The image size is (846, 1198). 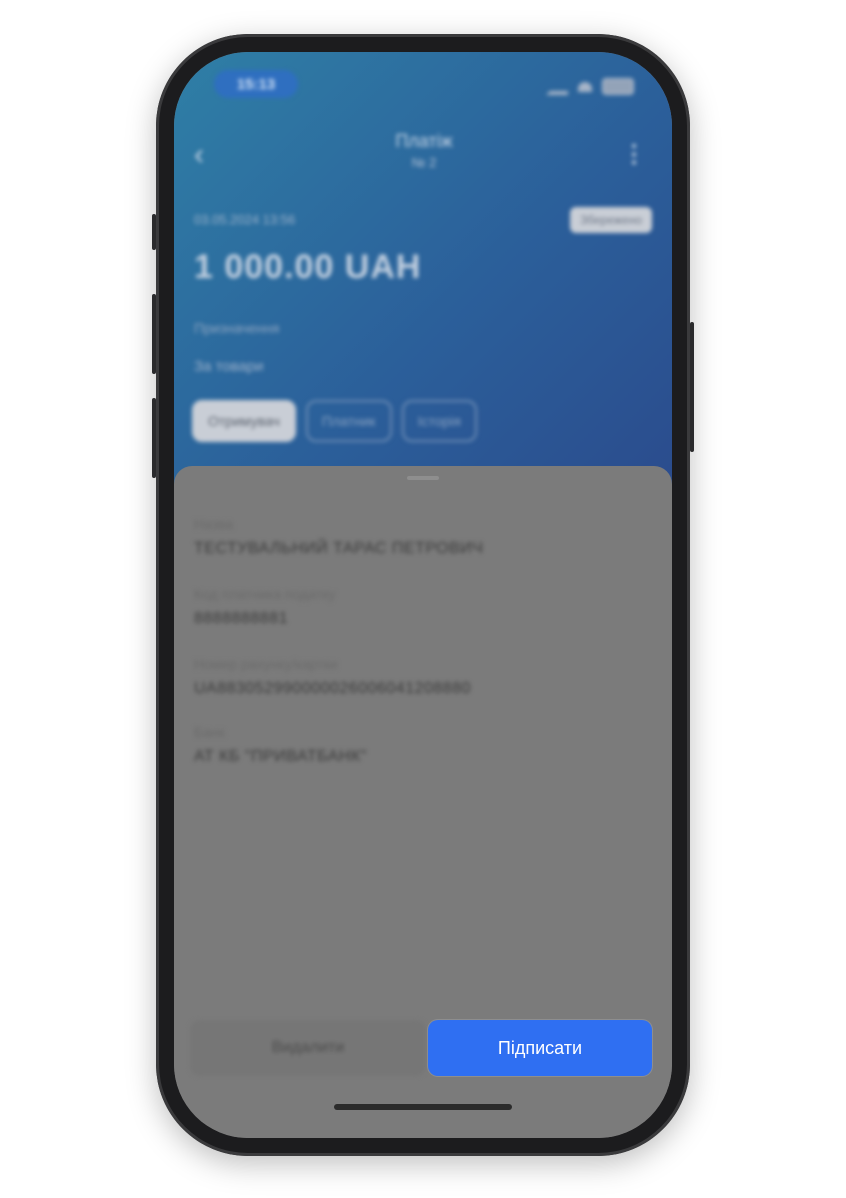 I want to click on tax-code-field: Код платника податку 8888888881, so click(x=264, y=607).